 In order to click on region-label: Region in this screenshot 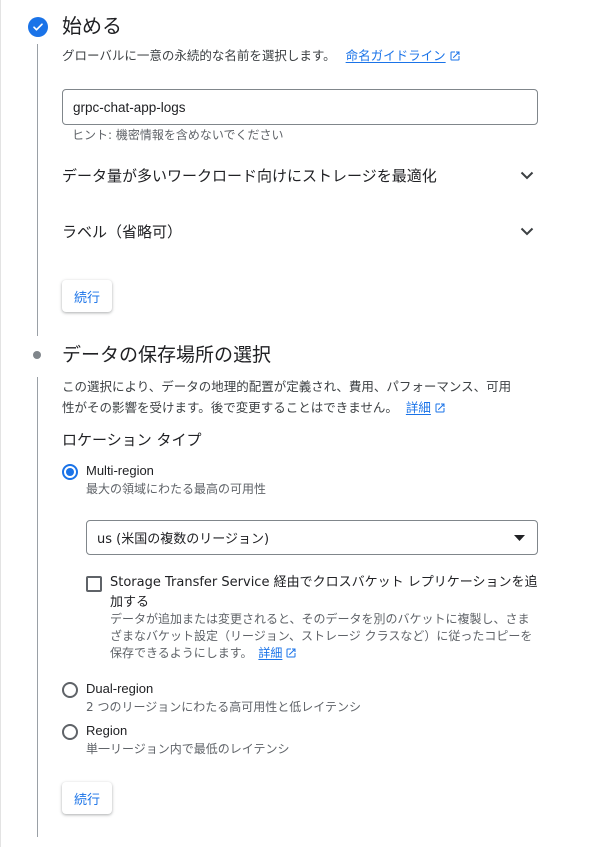, I will do `click(106, 731)`.